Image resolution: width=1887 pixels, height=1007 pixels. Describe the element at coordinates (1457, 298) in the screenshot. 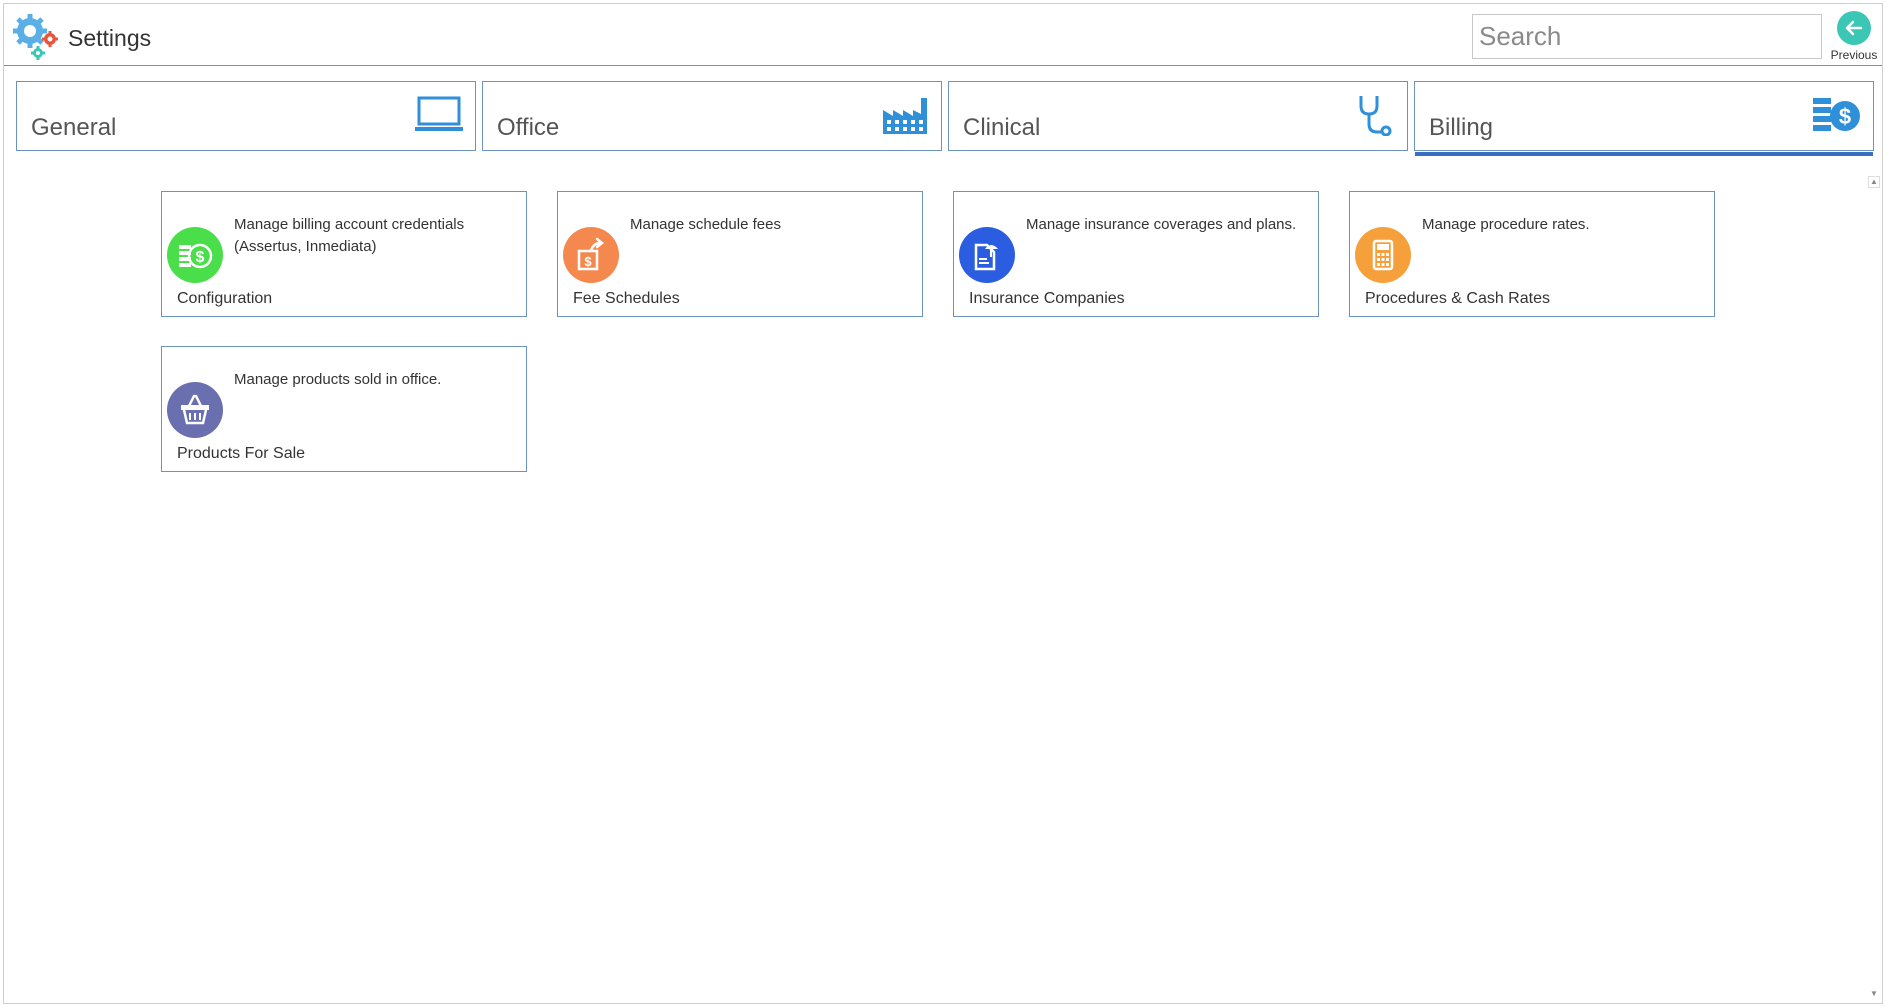

I see `card-title: Procedures & Cash Rates` at that location.